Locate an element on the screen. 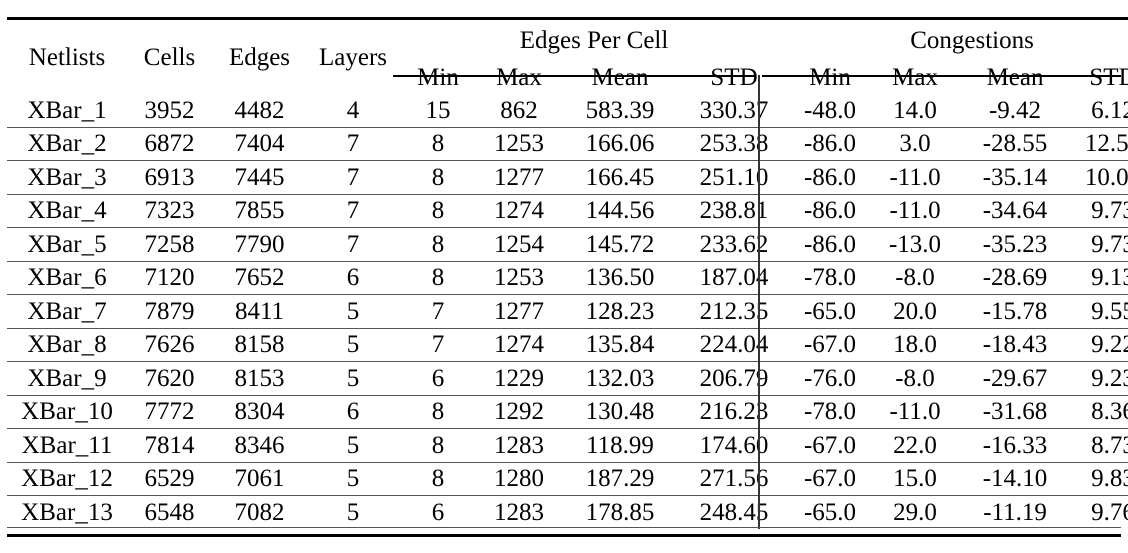  cell-cong-std: 6.12 is located at coordinates (1109, 110).